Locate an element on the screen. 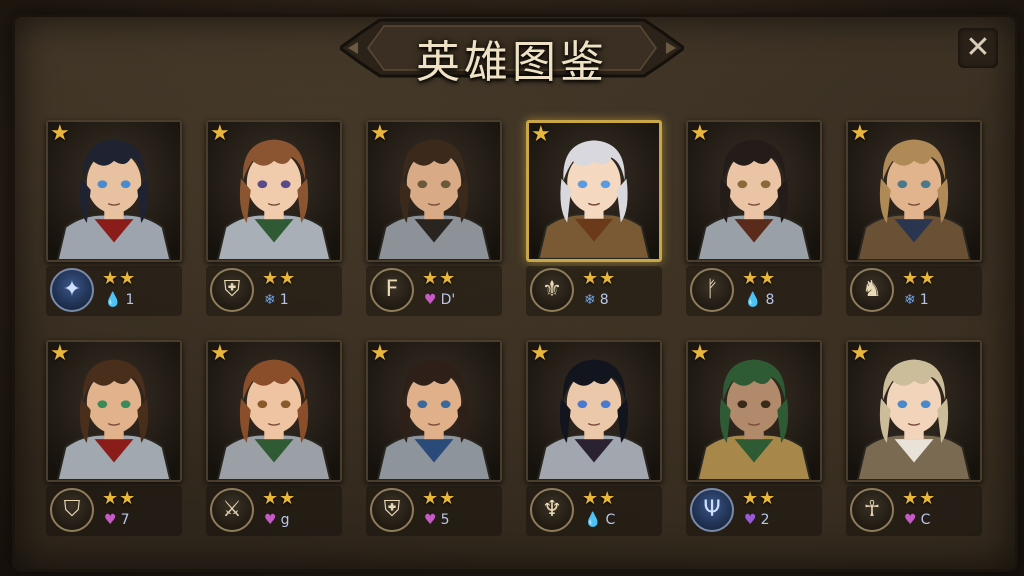  hero-stat: ♥ D' is located at coordinates (439, 300).